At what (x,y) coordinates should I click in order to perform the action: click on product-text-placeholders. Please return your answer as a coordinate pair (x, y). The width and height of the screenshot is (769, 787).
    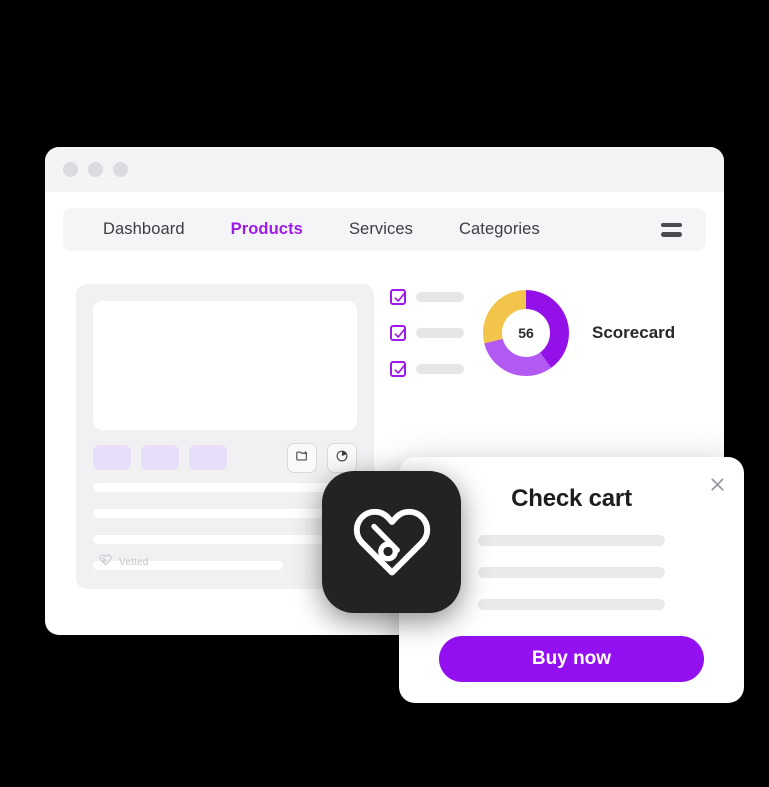
    Looking at the image, I should click on (225, 535).